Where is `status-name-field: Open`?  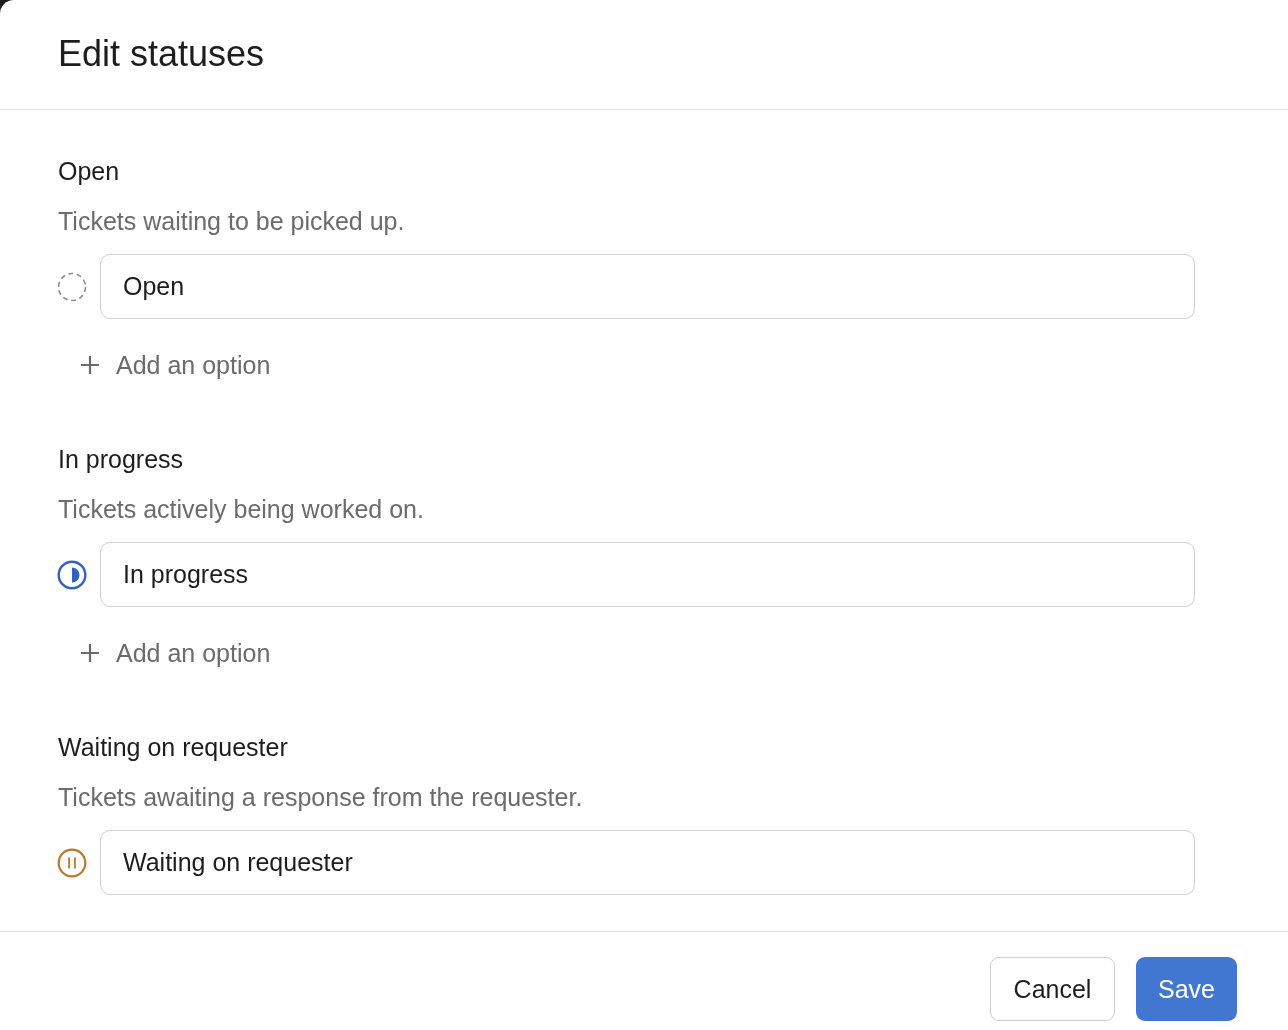 status-name-field: Open is located at coordinates (647, 286).